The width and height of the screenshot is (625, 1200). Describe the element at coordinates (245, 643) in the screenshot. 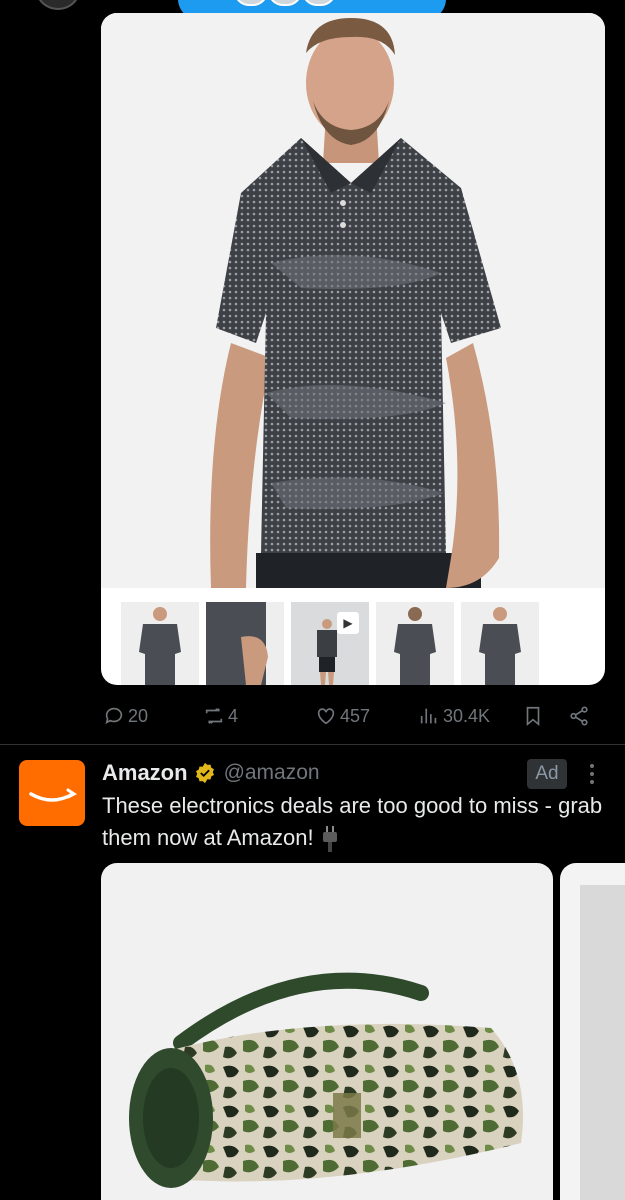

I see `thumbnail-side` at that location.